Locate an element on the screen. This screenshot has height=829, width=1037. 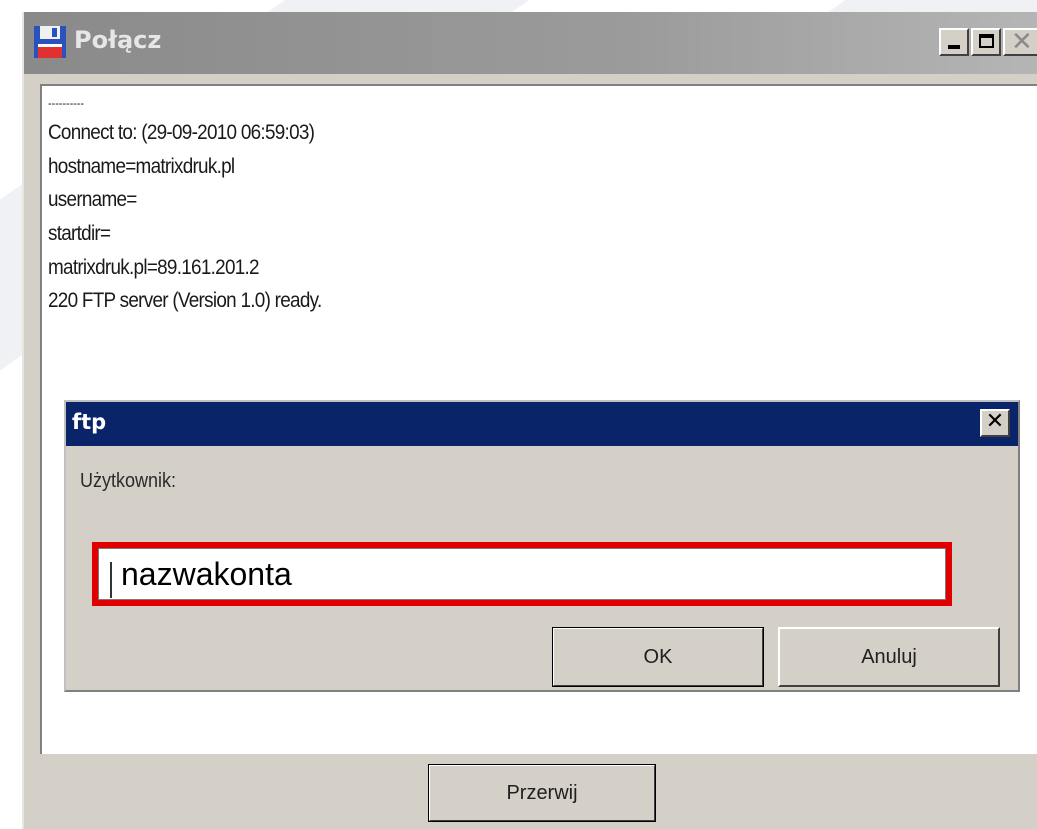
log-line: username= is located at coordinates (92, 200).